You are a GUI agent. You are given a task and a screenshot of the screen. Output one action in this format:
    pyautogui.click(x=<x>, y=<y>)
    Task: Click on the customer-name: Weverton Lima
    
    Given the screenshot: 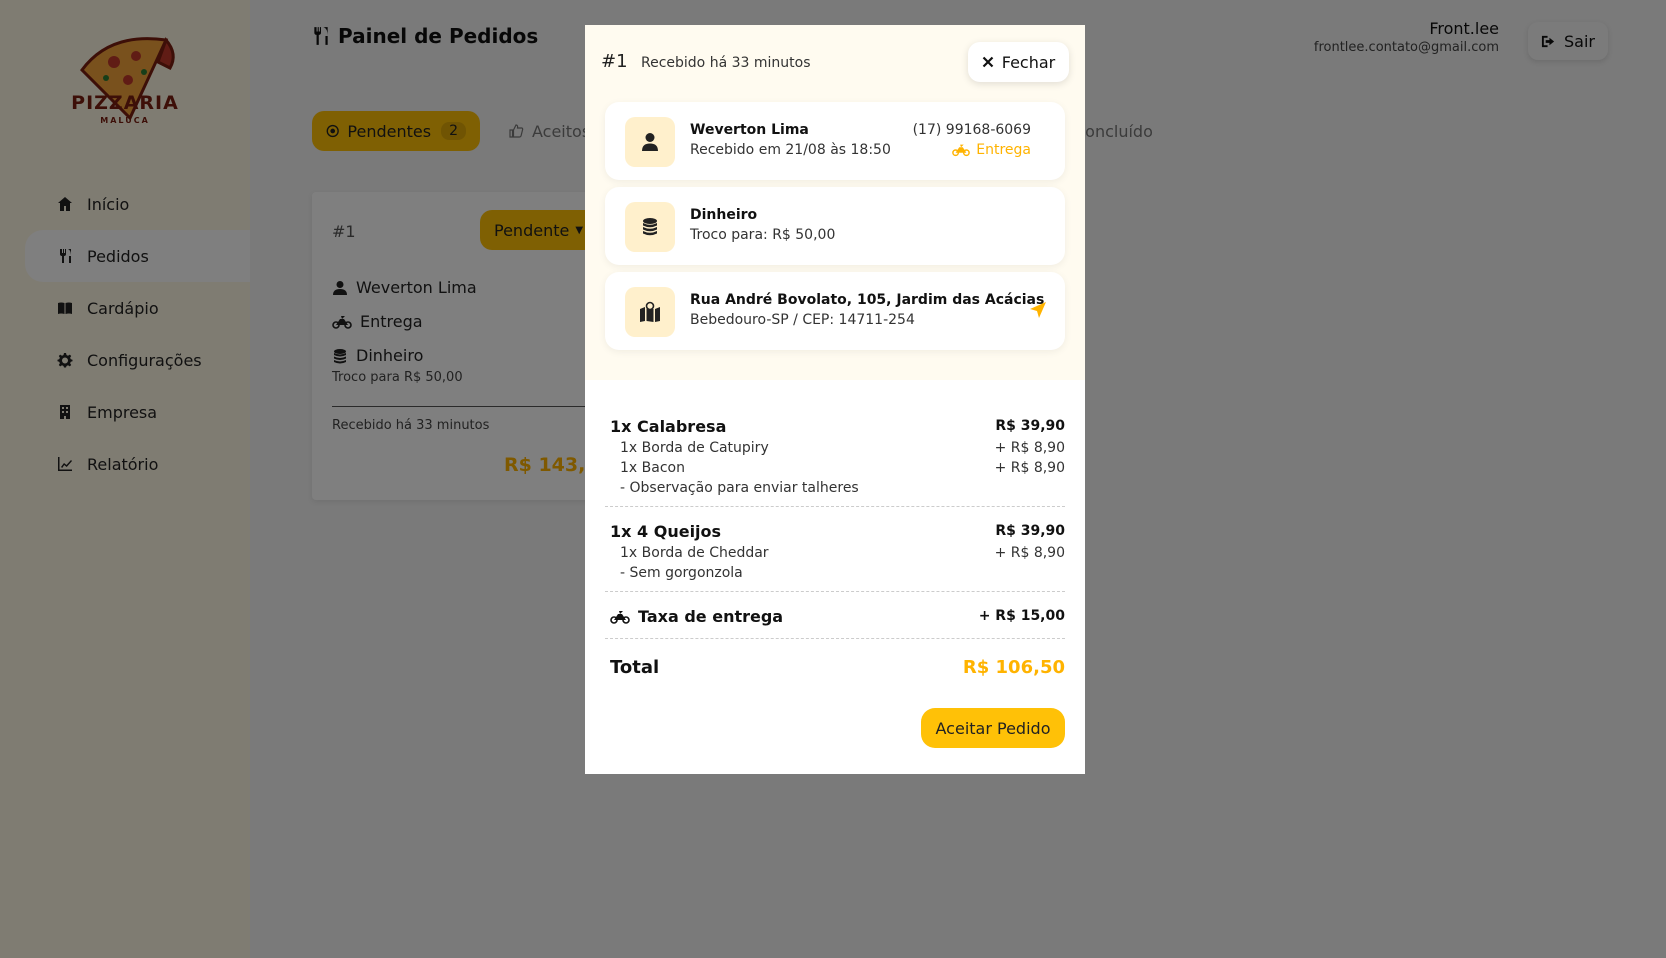 What is the action you would take?
    pyautogui.click(x=749, y=130)
    